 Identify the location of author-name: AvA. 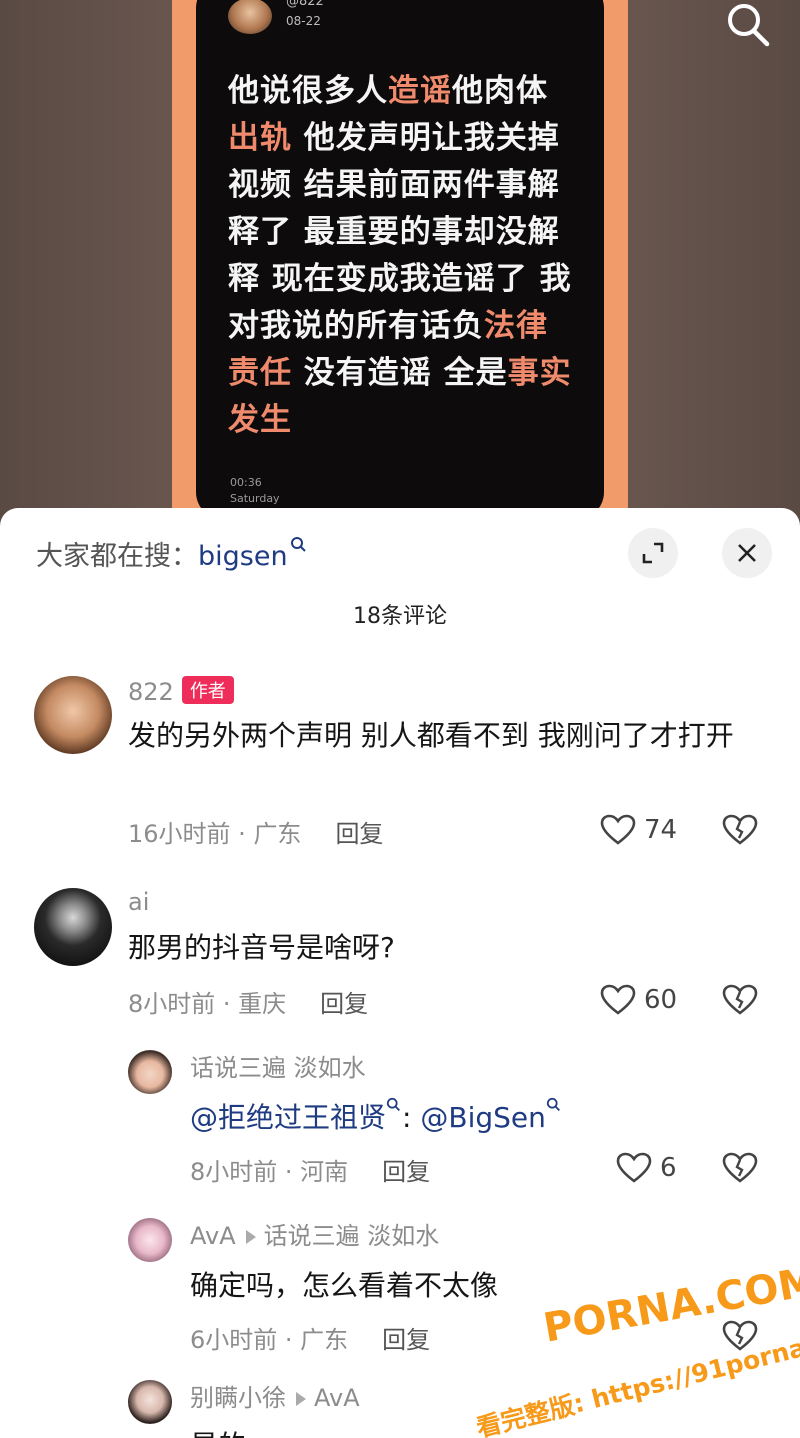
(213, 1236).